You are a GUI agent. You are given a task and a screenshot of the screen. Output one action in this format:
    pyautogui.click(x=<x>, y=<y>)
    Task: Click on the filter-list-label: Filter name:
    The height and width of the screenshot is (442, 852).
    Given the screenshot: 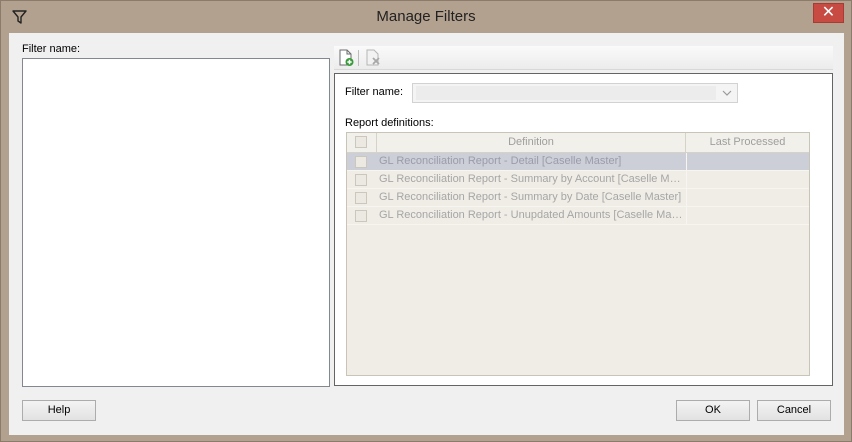 What is the action you would take?
    pyautogui.click(x=51, y=49)
    